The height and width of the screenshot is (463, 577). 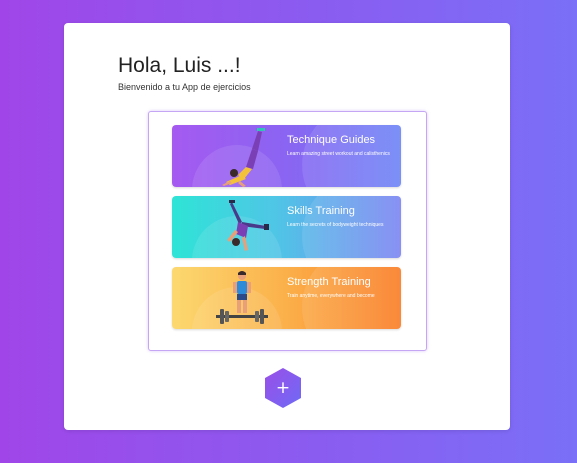 What do you see at coordinates (179, 65) in the screenshot?
I see `greeting-title: Hola, Luis ...!` at bounding box center [179, 65].